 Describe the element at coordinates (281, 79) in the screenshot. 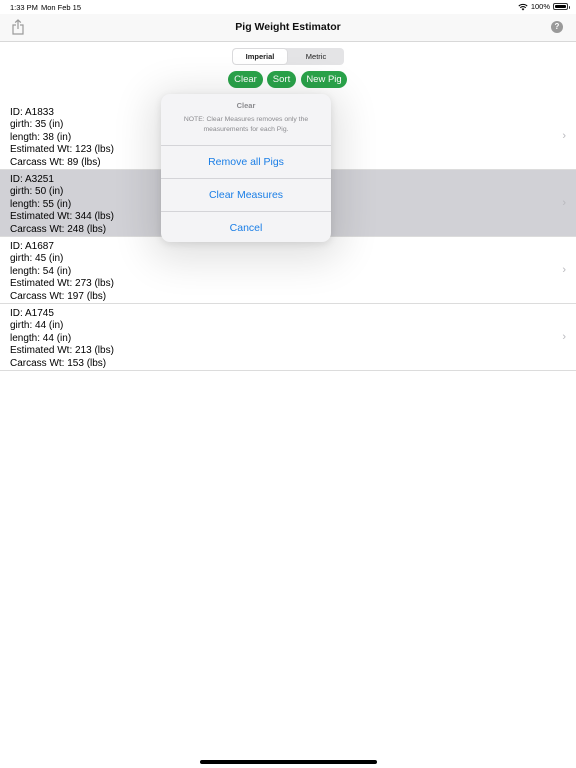

I see `sort-button: Sort` at that location.